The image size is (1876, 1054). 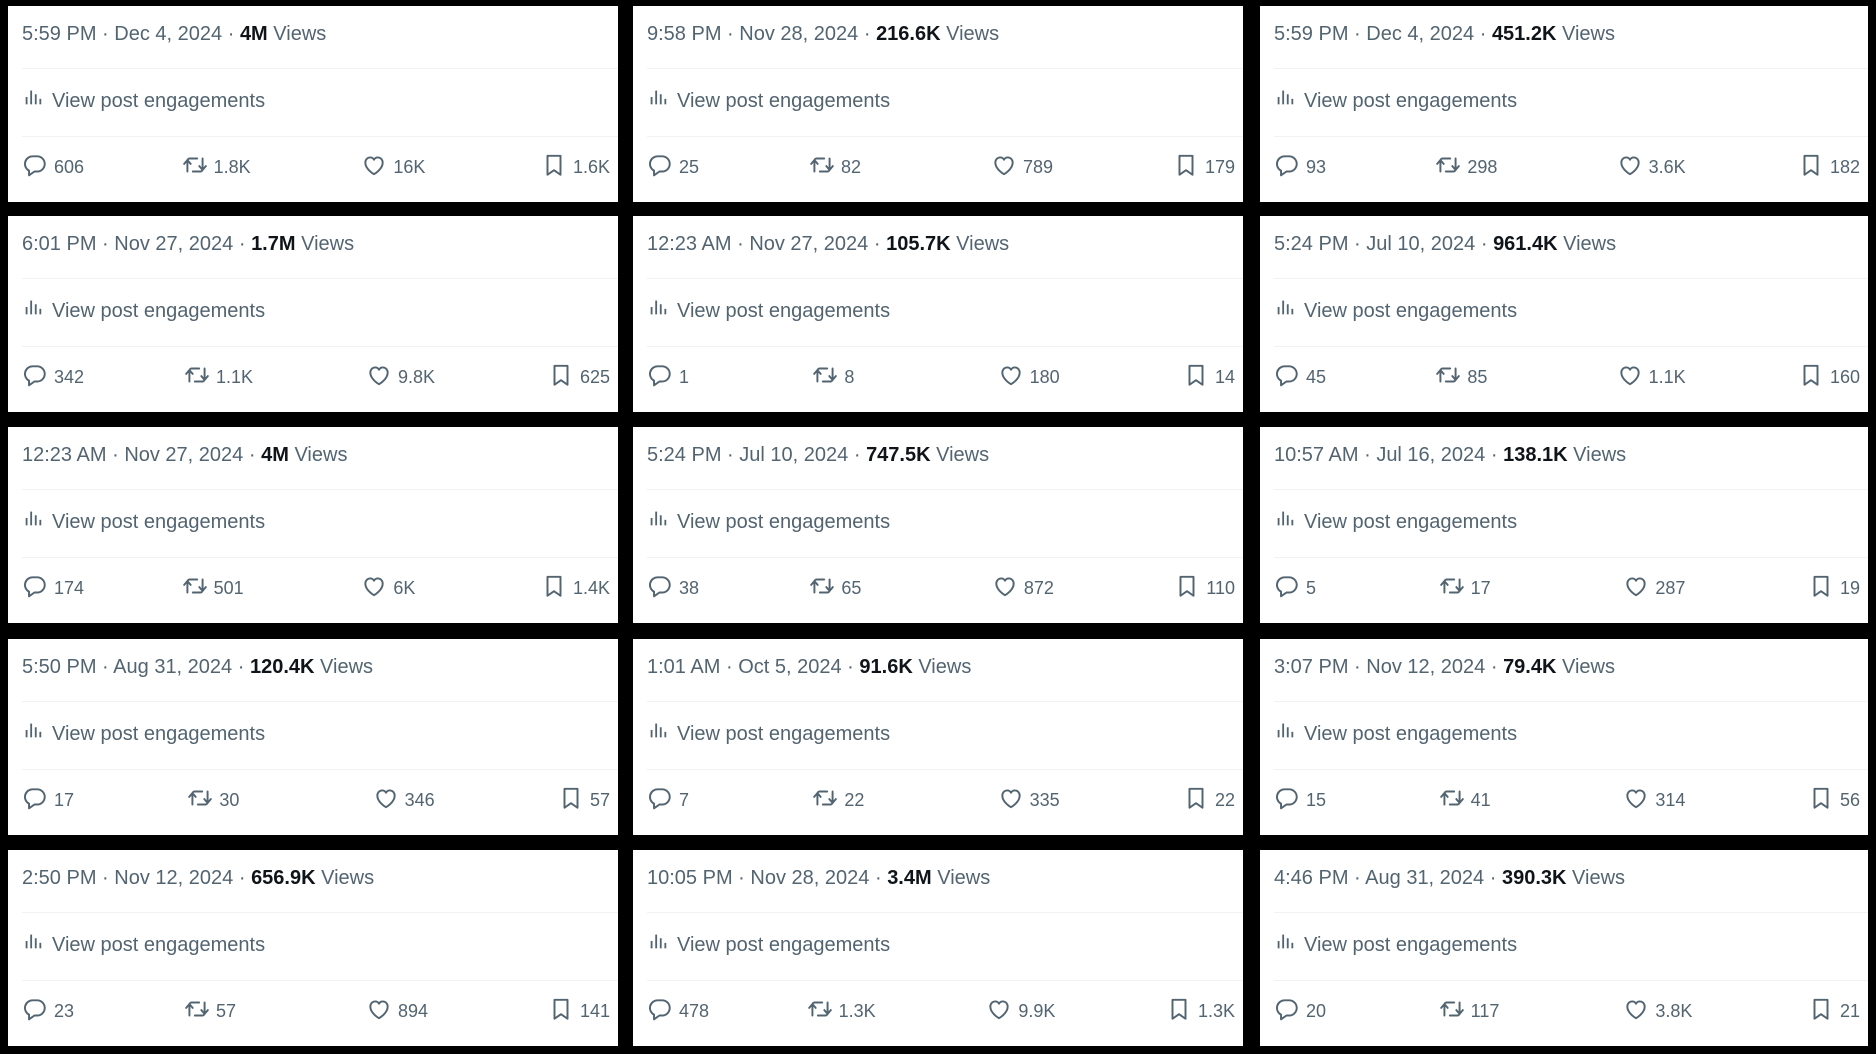 I want to click on like-button: 6K, so click(x=426, y=588).